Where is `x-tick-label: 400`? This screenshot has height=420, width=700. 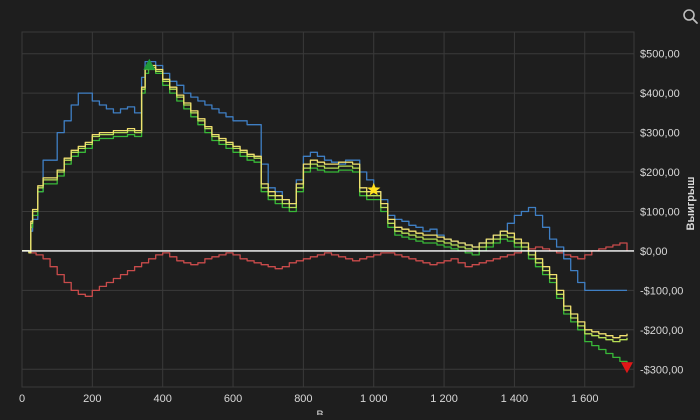 x-tick-label: 400 is located at coordinates (163, 399).